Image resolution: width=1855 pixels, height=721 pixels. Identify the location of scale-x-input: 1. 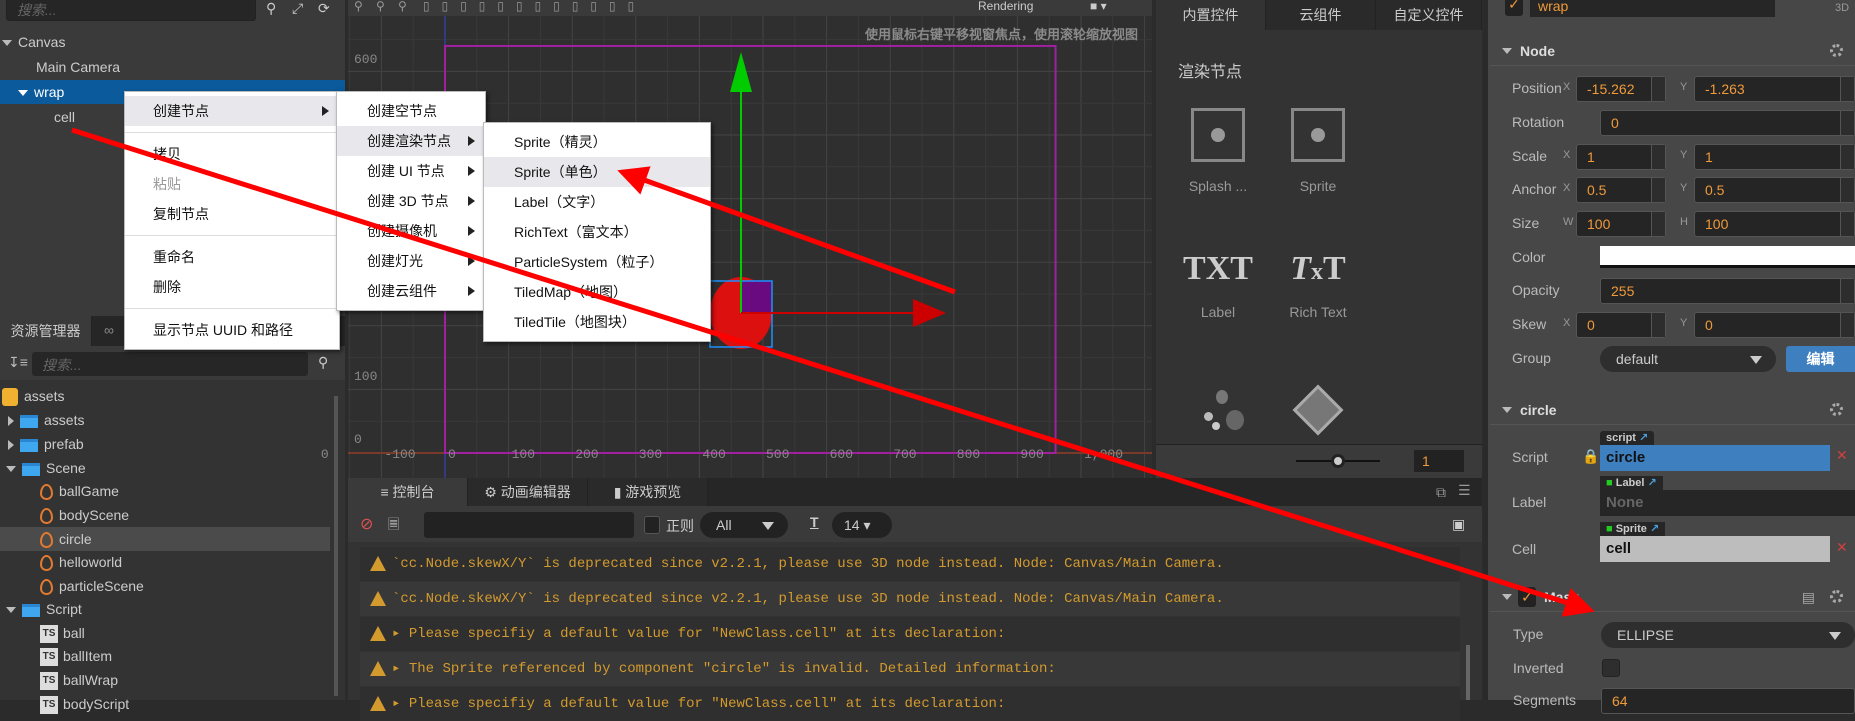
(1621, 157).